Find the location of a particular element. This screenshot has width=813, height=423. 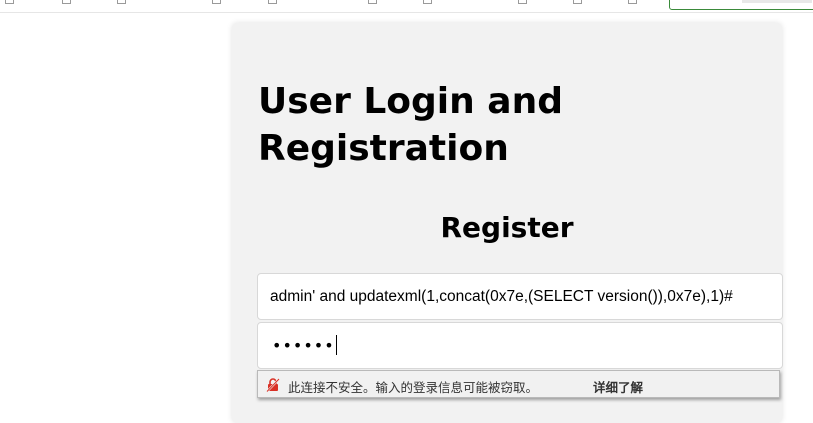

insecure-lock-icon is located at coordinates (273, 385).